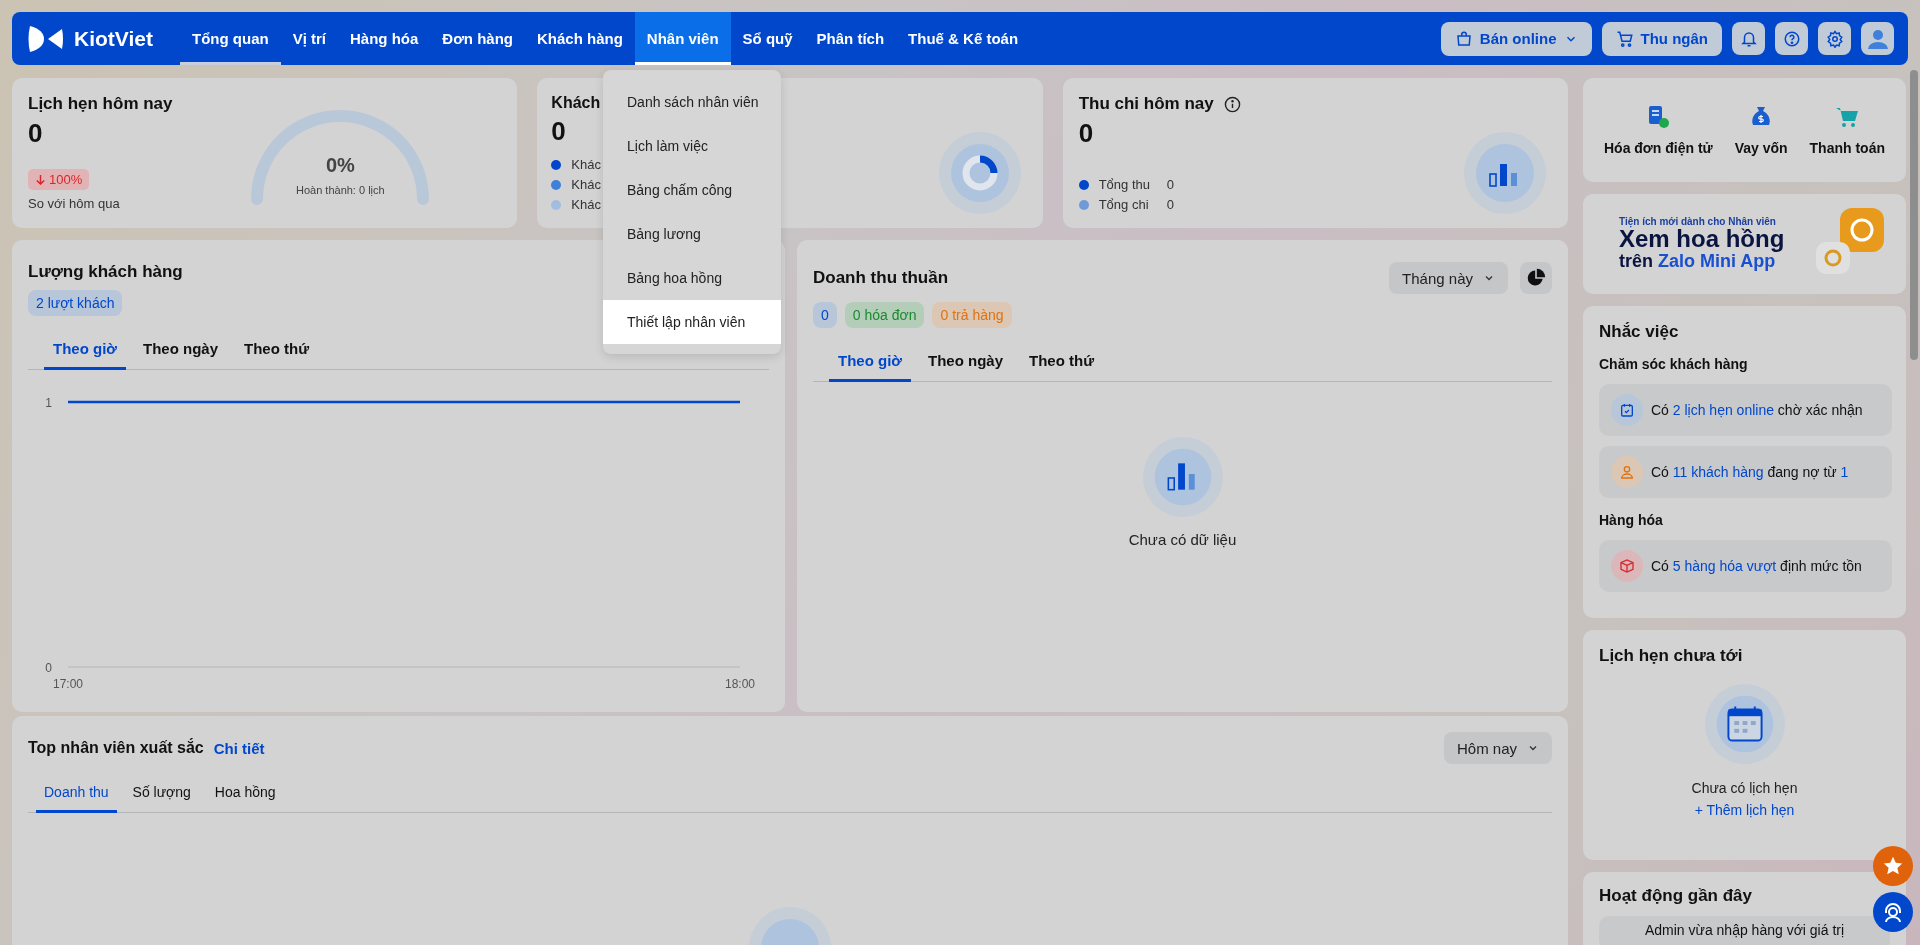  I want to click on details-link: Chi tiết, so click(239, 748).